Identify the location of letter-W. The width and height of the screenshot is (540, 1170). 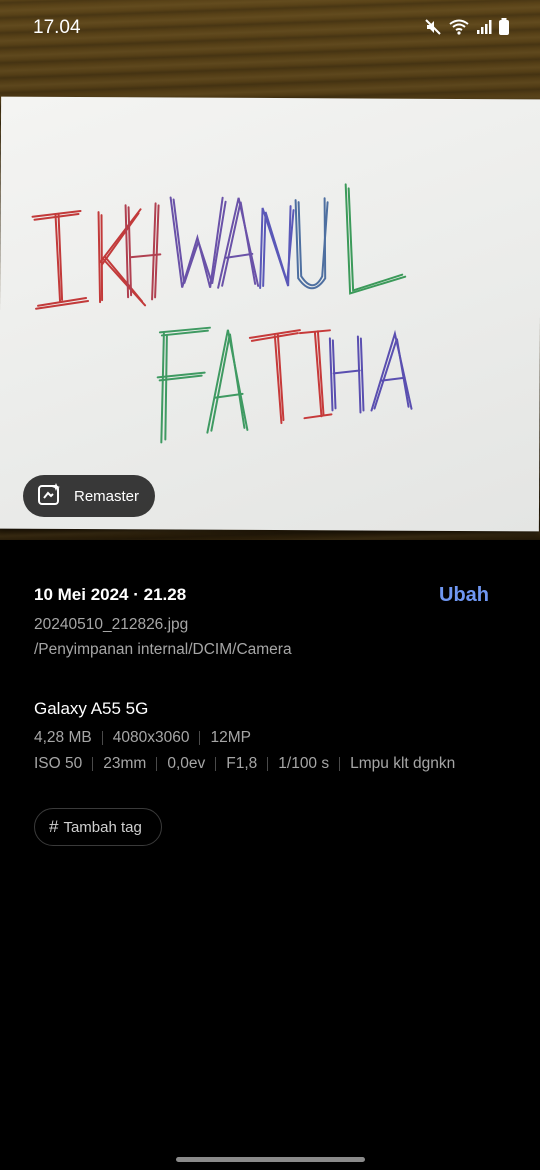
(198, 242).